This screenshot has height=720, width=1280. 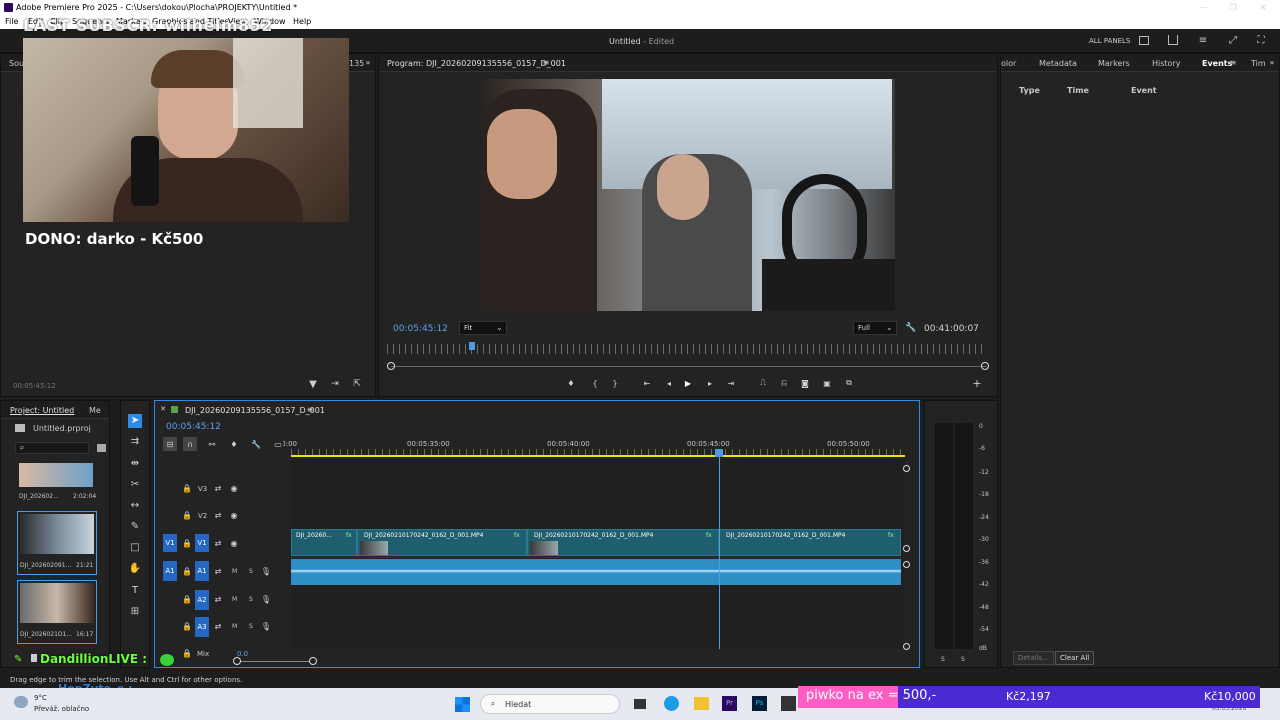 What do you see at coordinates (1233, 62) in the screenshot?
I see `events-menu-icon: ≡` at bounding box center [1233, 62].